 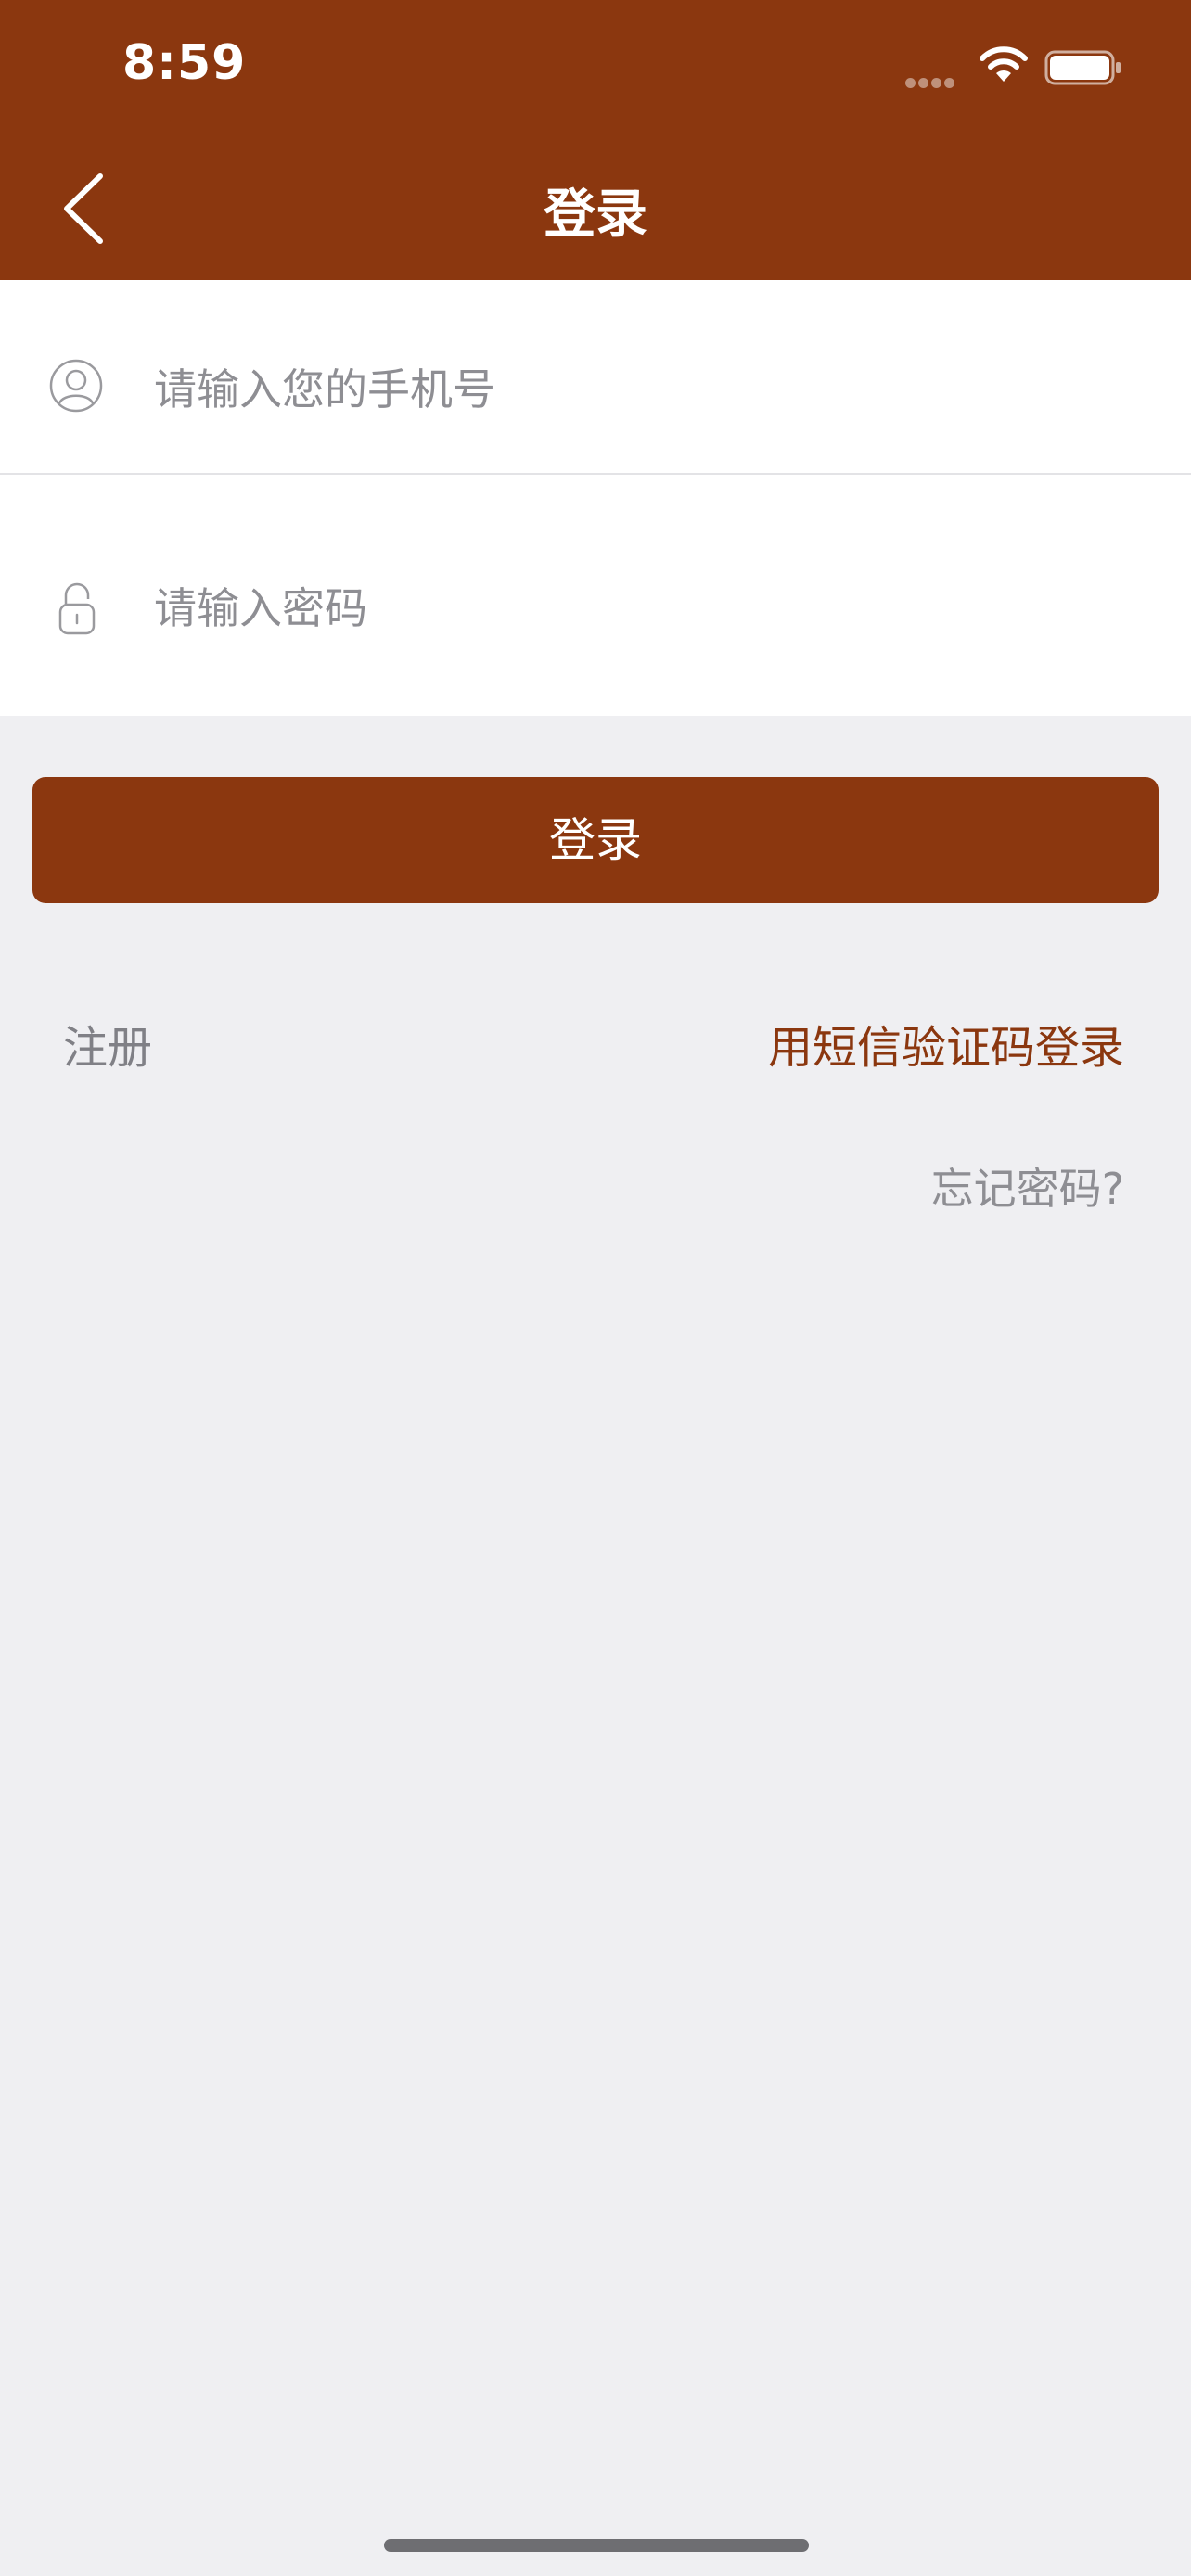 What do you see at coordinates (76, 386) in the screenshot?
I see `user-icon` at bounding box center [76, 386].